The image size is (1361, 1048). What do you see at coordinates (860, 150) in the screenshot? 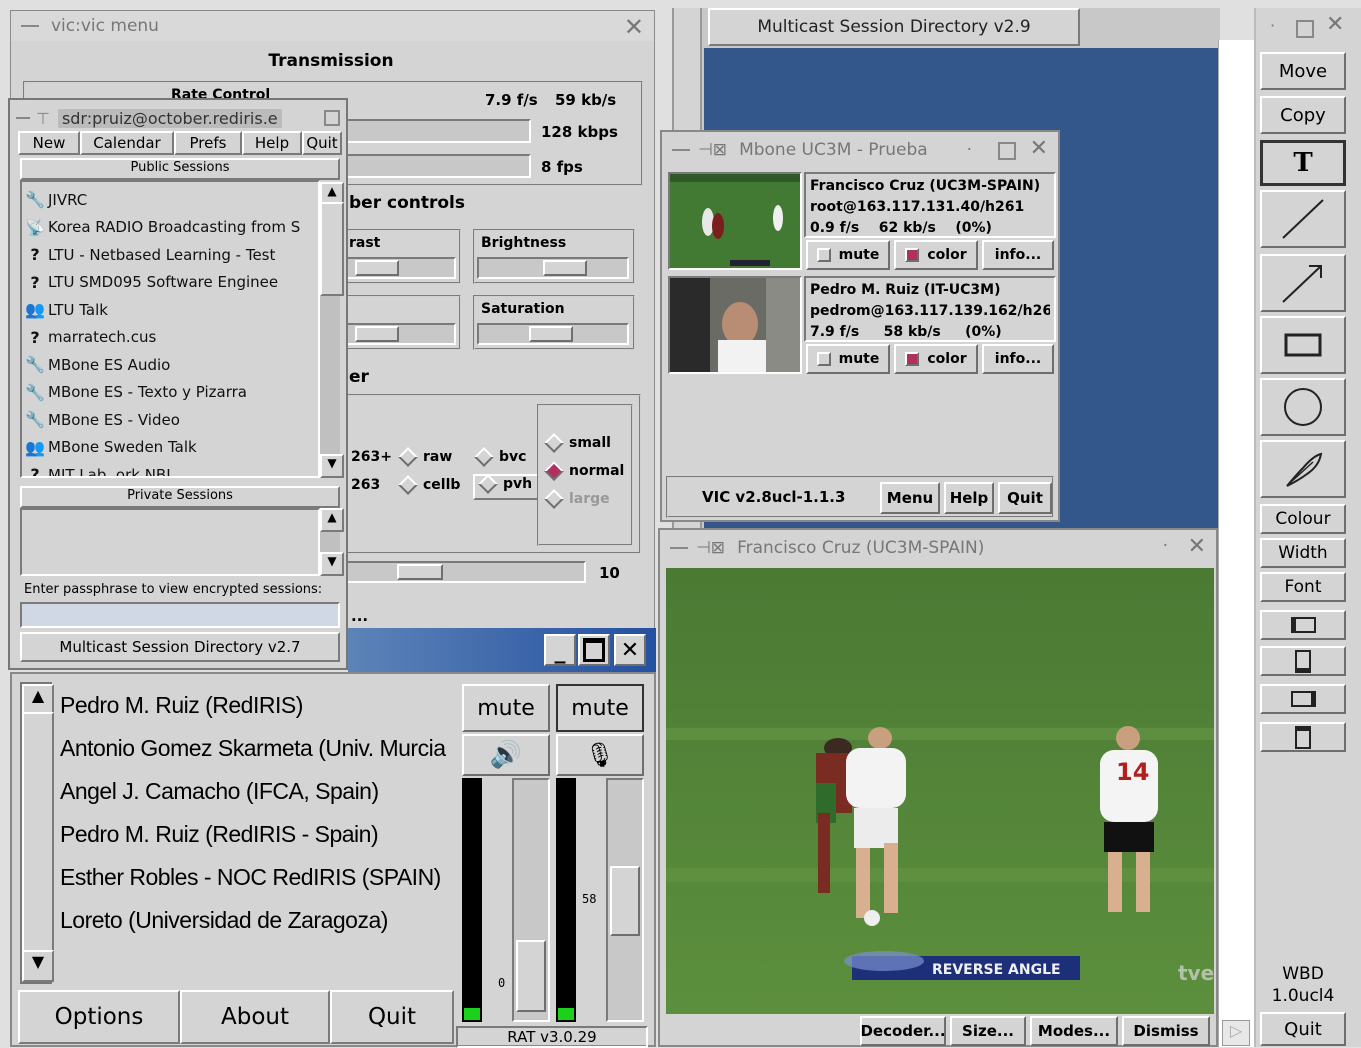
I see `vic-main-titlebar: ⊣⊠ Mbone UC3M - Prueba · ✕` at bounding box center [860, 150].